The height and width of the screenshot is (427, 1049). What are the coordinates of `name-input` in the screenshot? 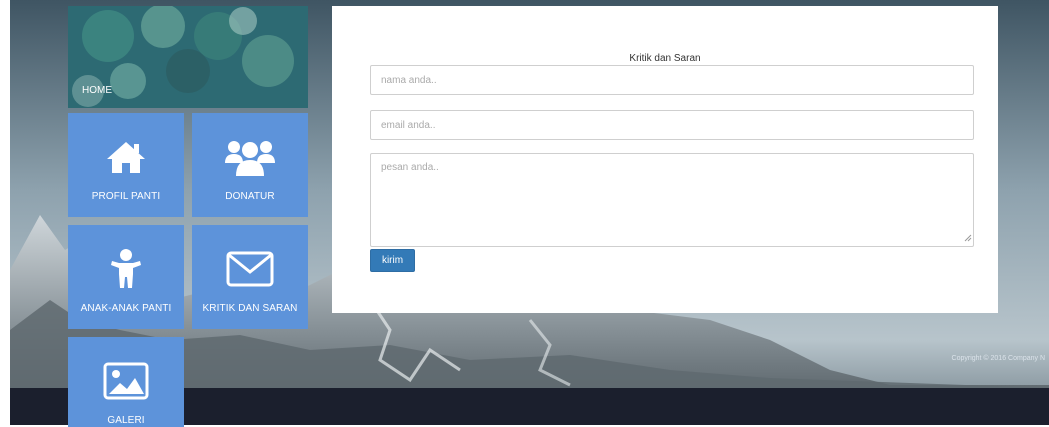 It's located at (672, 80).